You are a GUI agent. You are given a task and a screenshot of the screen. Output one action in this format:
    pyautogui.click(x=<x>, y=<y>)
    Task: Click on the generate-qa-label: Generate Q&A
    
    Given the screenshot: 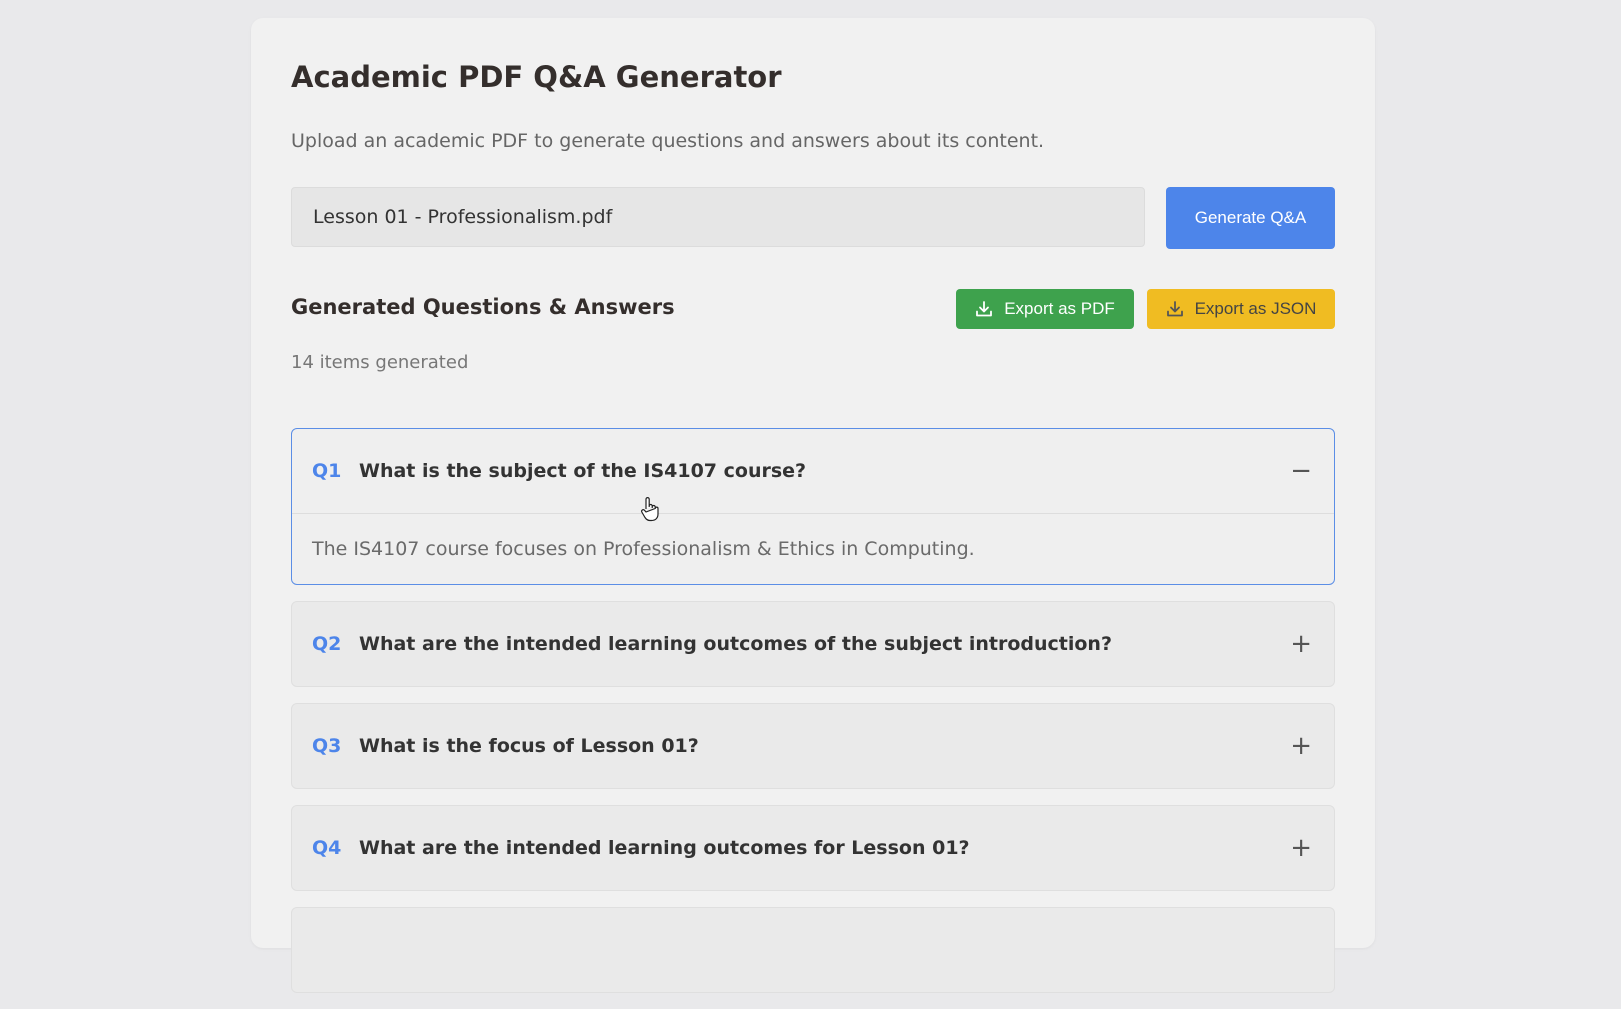 What is the action you would take?
    pyautogui.click(x=1250, y=217)
    